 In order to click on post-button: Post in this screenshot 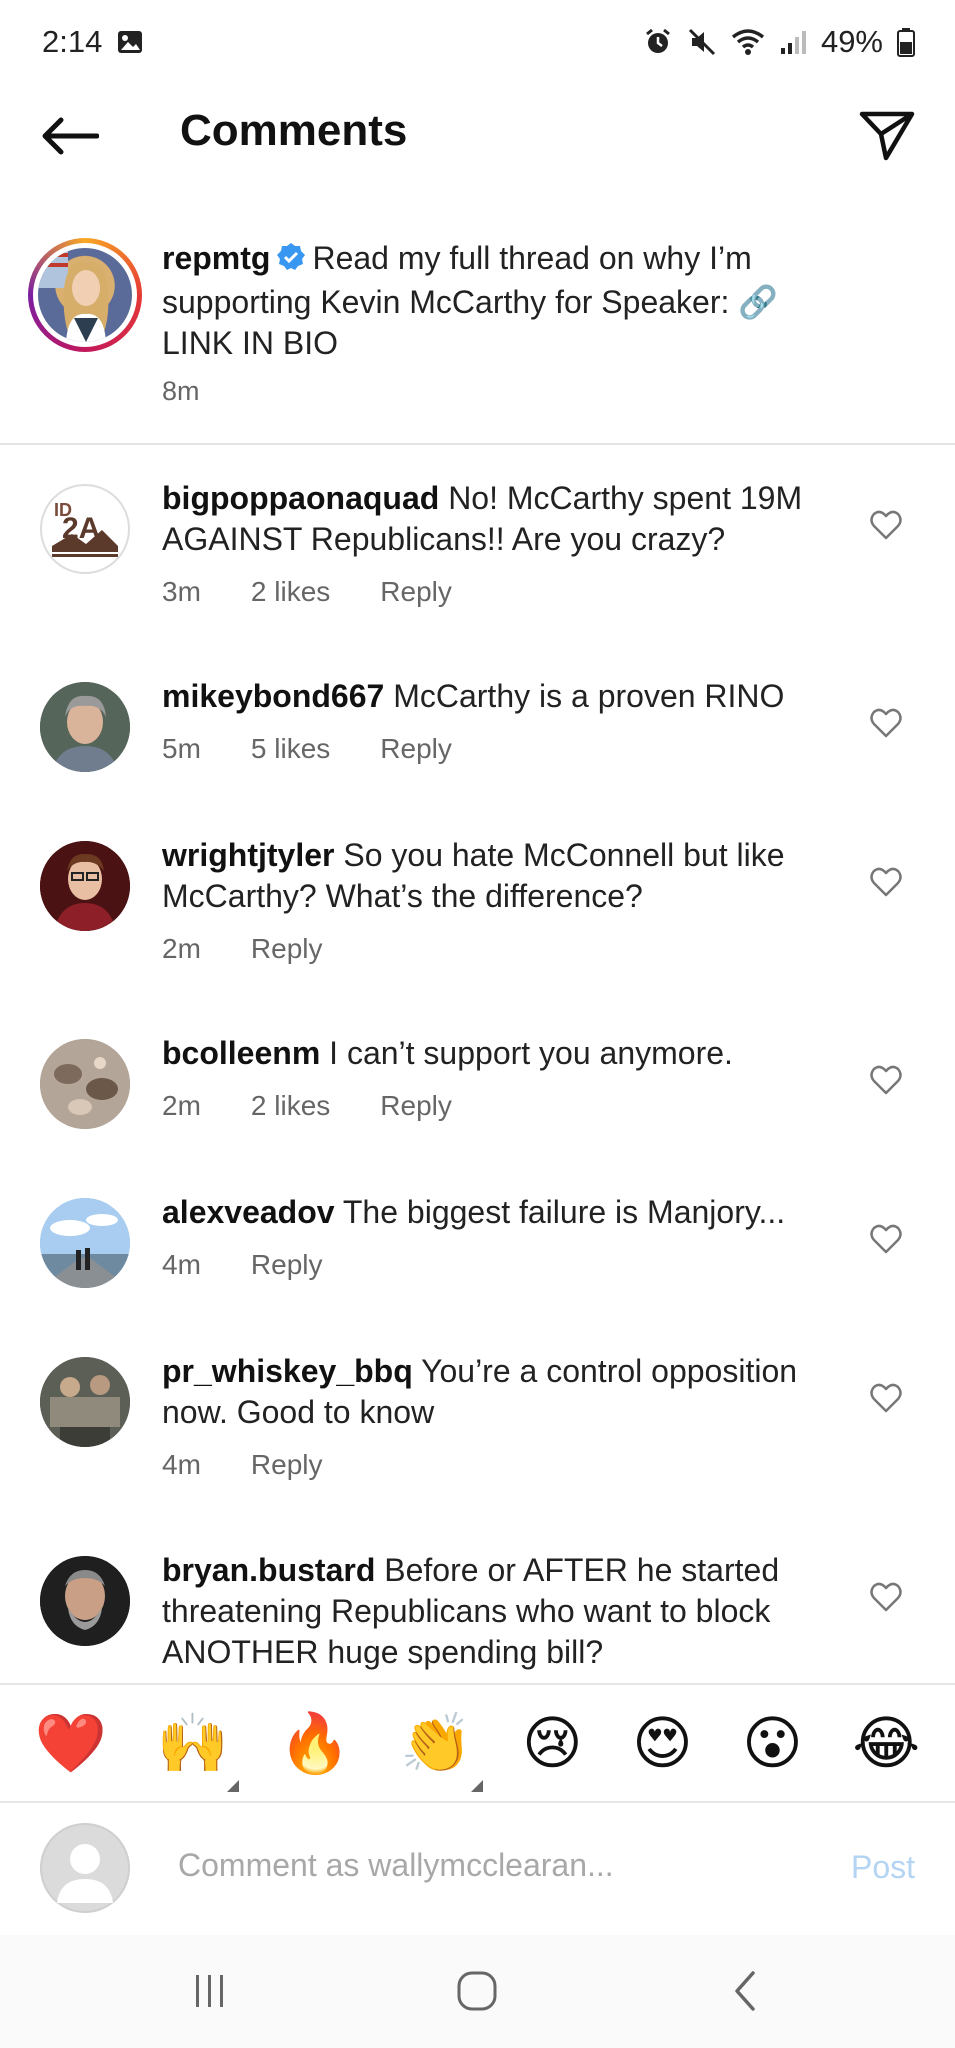, I will do `click(883, 1867)`.